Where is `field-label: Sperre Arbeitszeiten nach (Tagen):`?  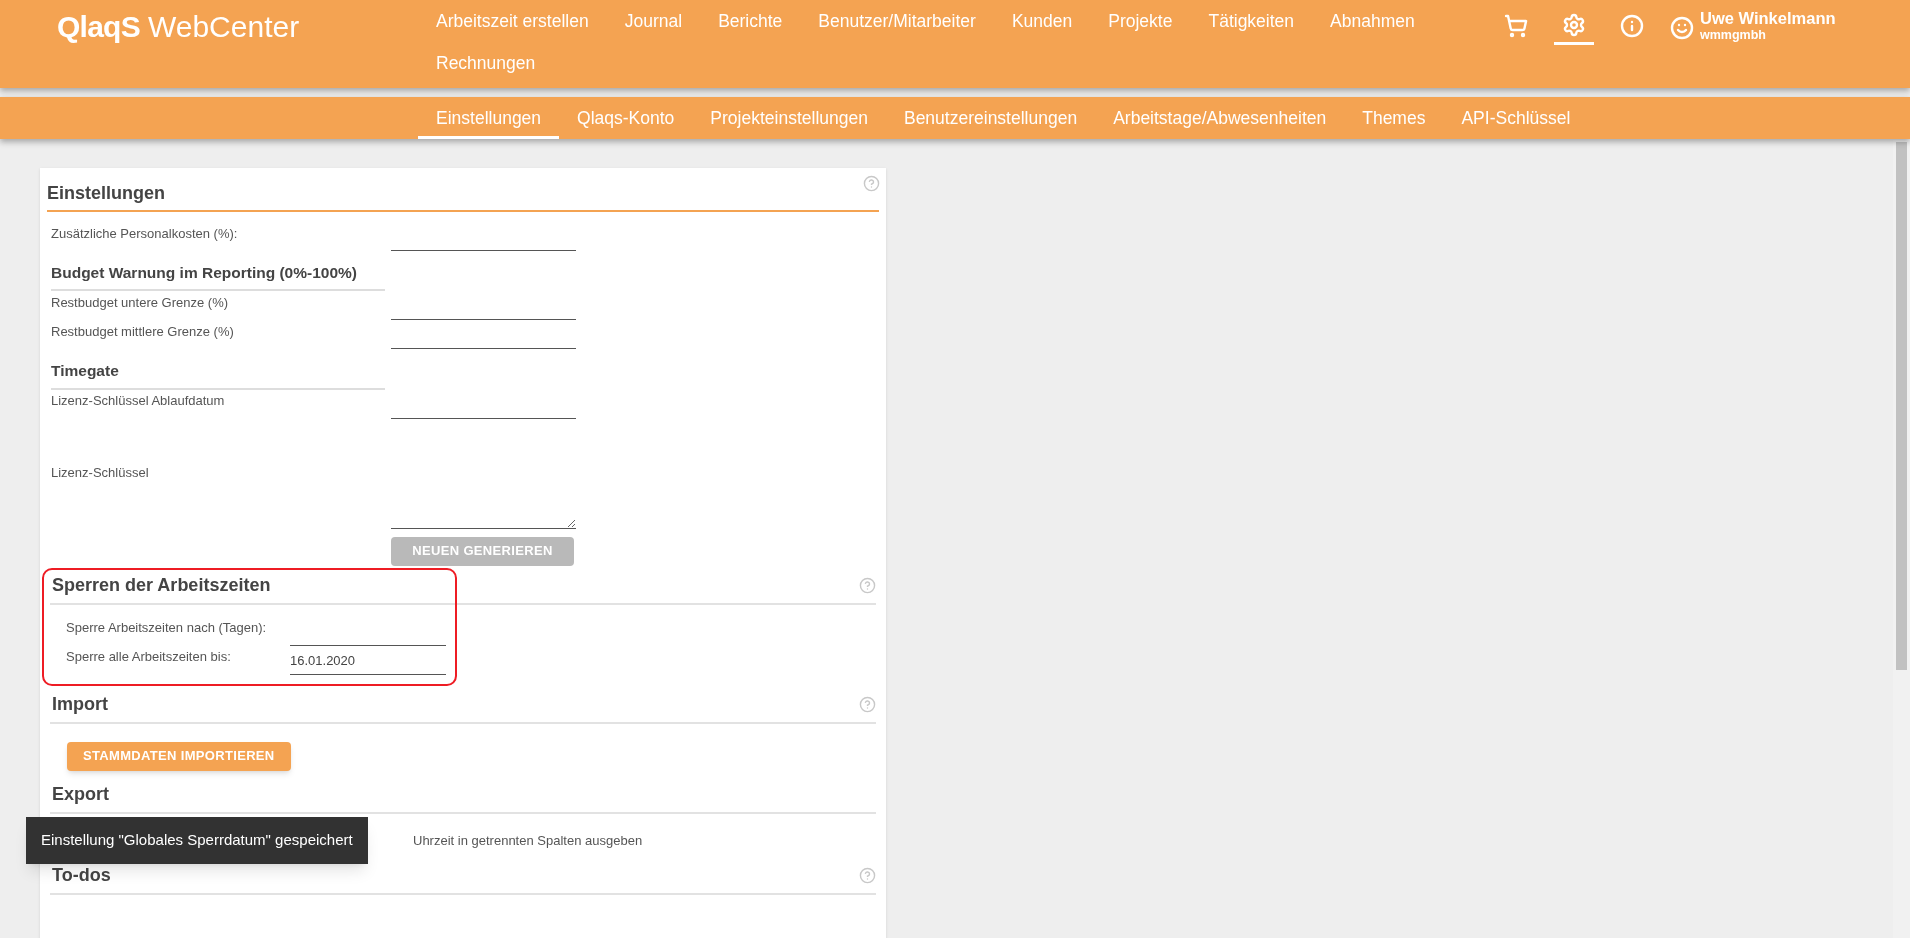 field-label: Sperre Arbeitszeiten nach (Tagen): is located at coordinates (167, 628).